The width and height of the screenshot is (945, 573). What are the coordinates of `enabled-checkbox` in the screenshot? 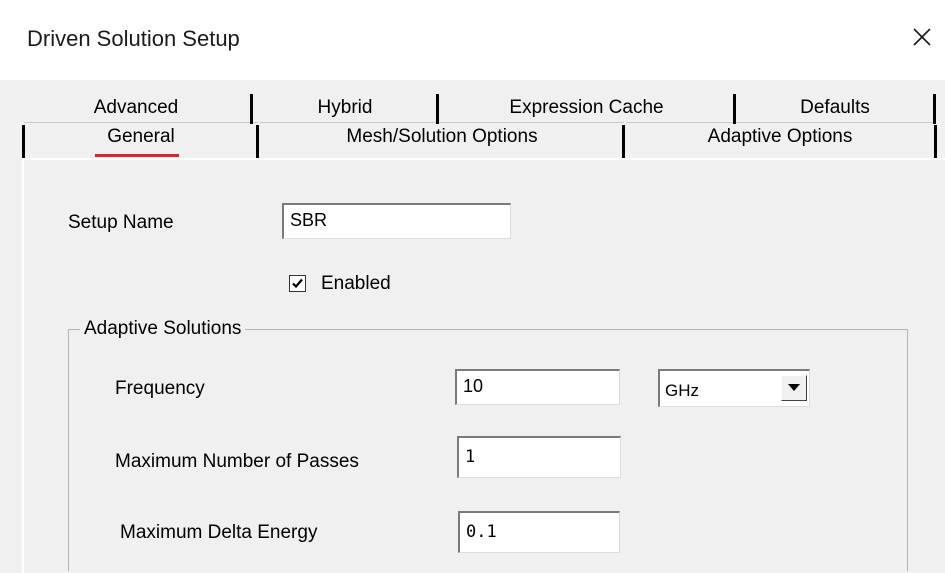 It's located at (297, 283).